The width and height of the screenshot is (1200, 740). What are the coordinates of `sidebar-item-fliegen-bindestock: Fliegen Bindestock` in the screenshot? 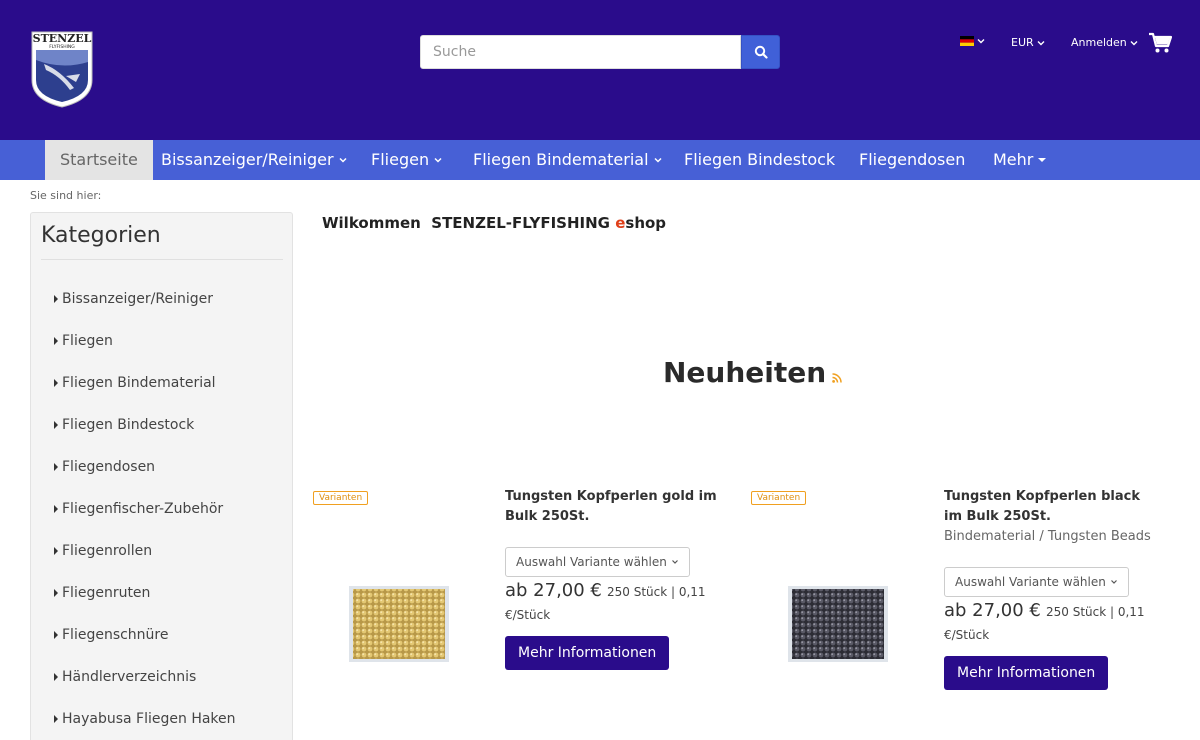 It's located at (124, 425).